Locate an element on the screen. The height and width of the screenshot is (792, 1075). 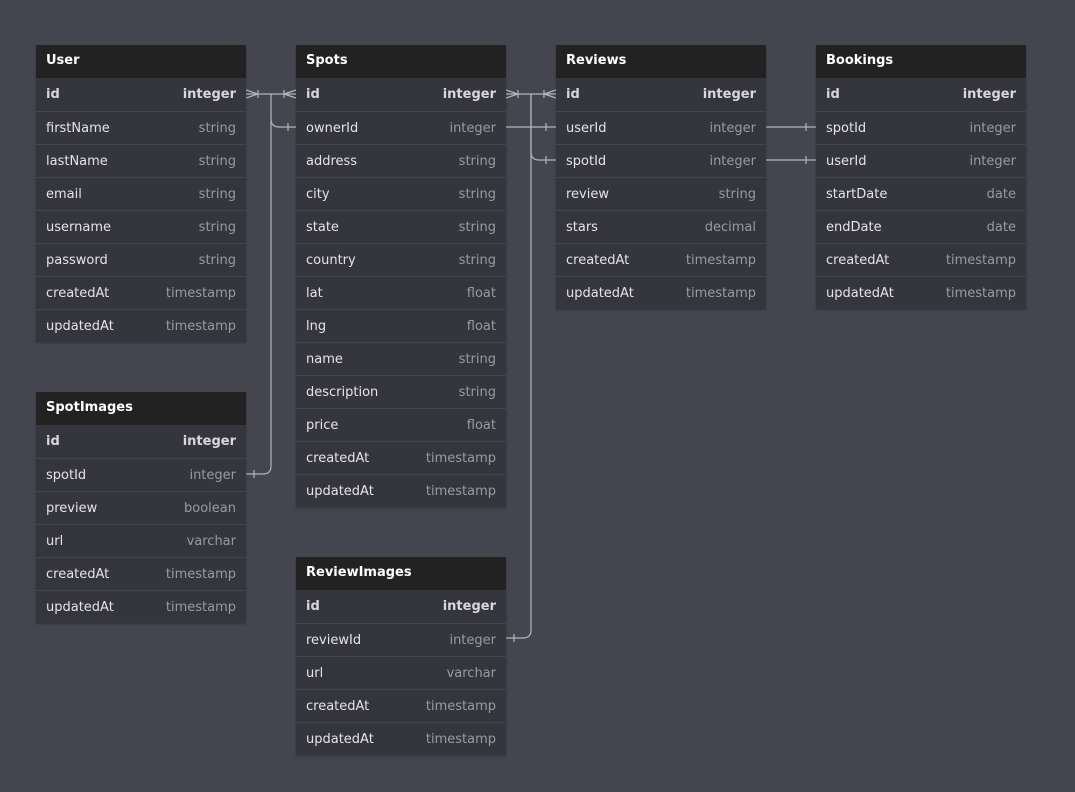
field-name: address is located at coordinates (332, 161).